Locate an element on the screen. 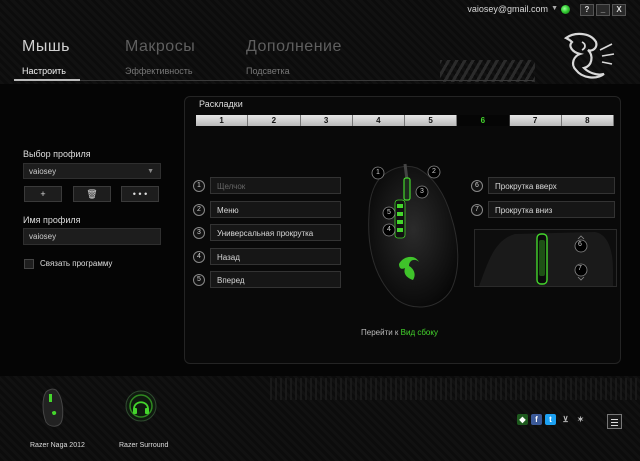 The width and height of the screenshot is (640, 461). link-program-checkbox is located at coordinates (29, 264).